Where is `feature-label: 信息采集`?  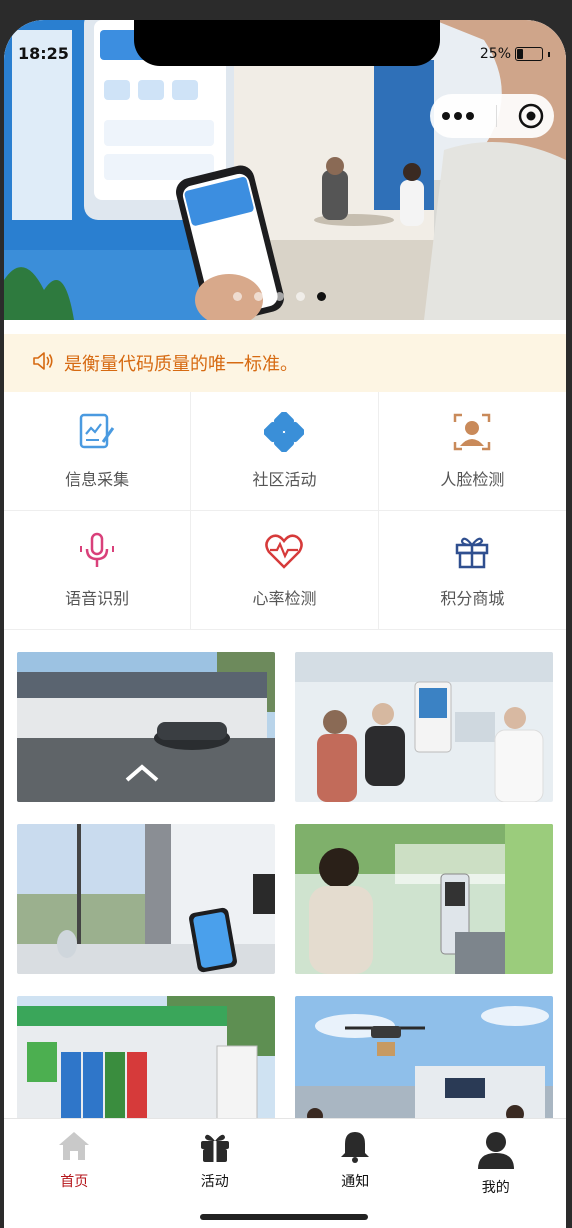
feature-label: 信息采集 is located at coordinates (97, 479).